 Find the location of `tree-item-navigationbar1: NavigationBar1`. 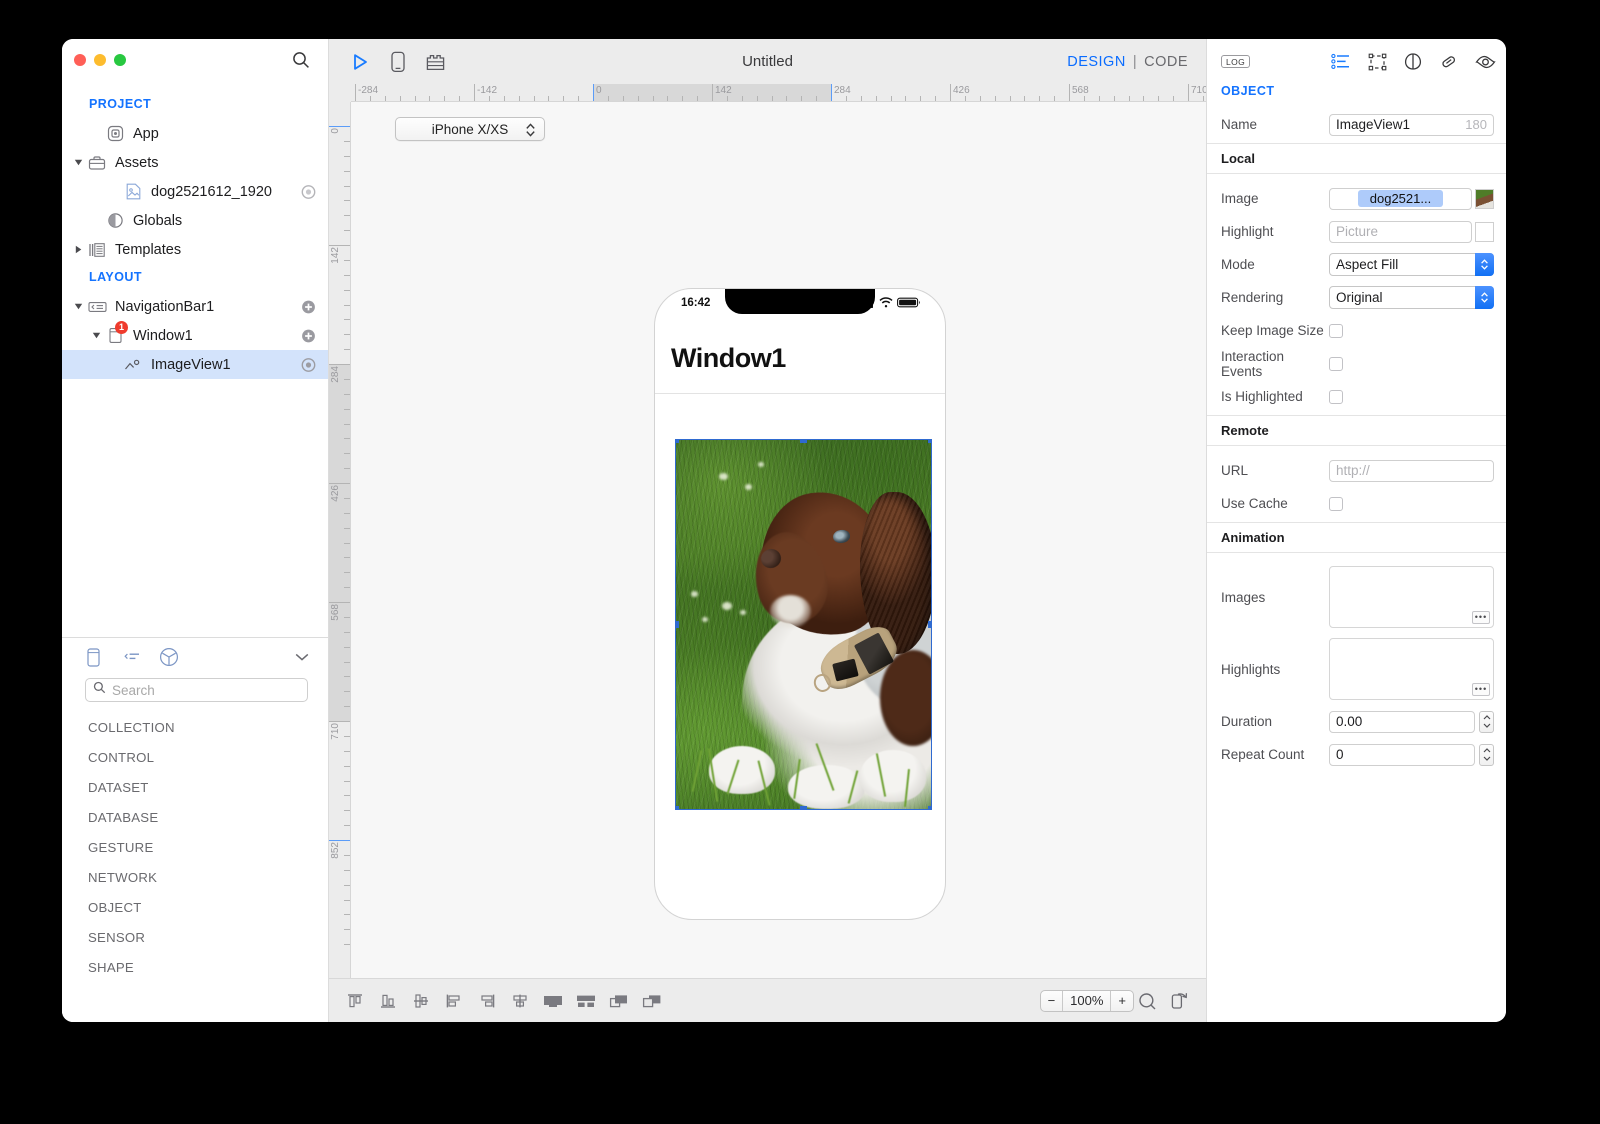

tree-item-navigationbar1: NavigationBar1 is located at coordinates (195, 306).